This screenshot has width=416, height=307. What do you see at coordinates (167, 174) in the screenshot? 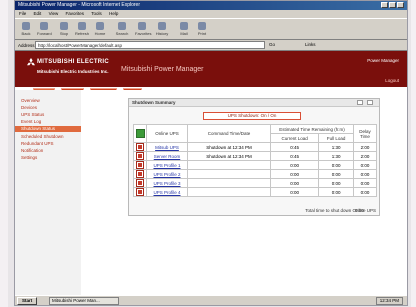
I see `ups-name-link: UPS Profile 2` at bounding box center [167, 174].